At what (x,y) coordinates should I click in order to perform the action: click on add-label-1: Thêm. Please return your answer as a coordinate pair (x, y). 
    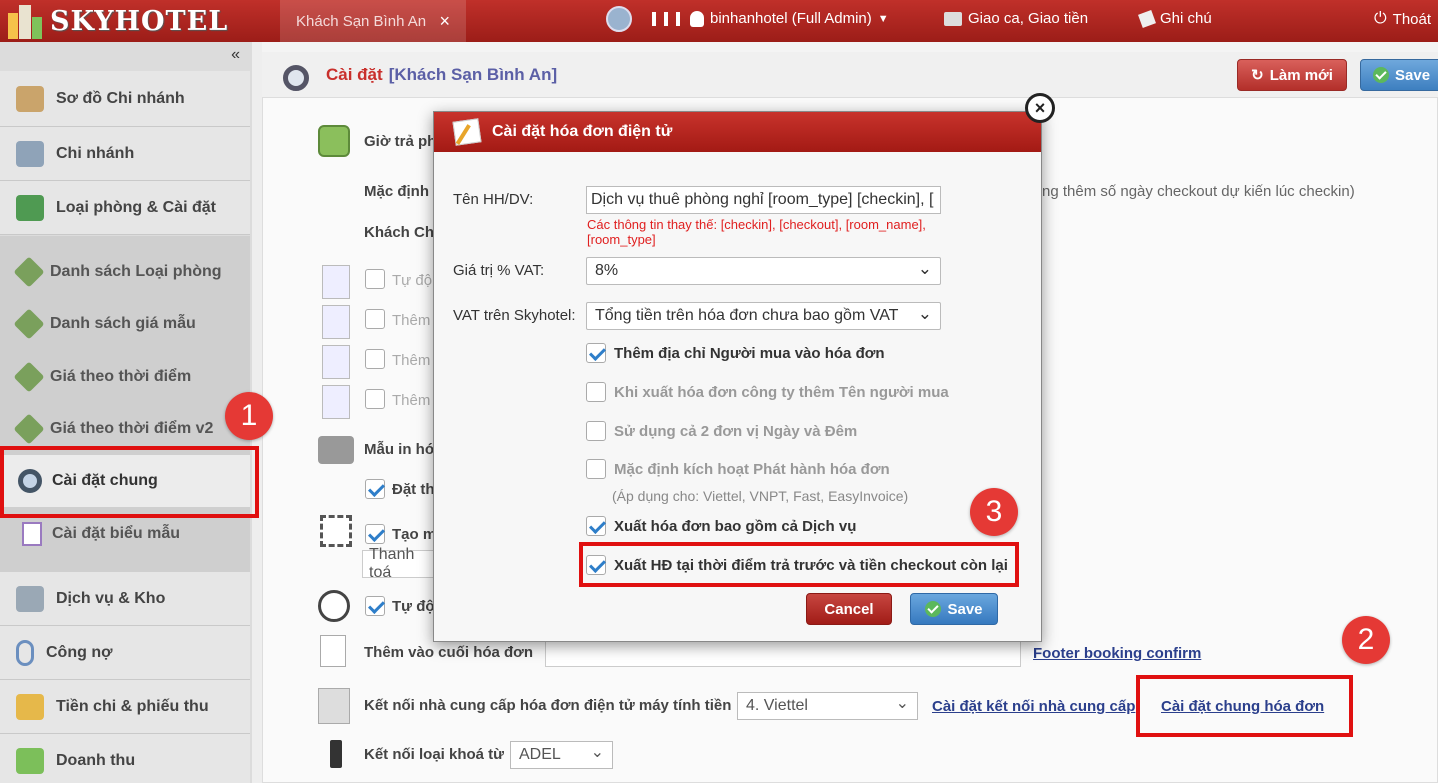
    Looking at the image, I should click on (411, 320).